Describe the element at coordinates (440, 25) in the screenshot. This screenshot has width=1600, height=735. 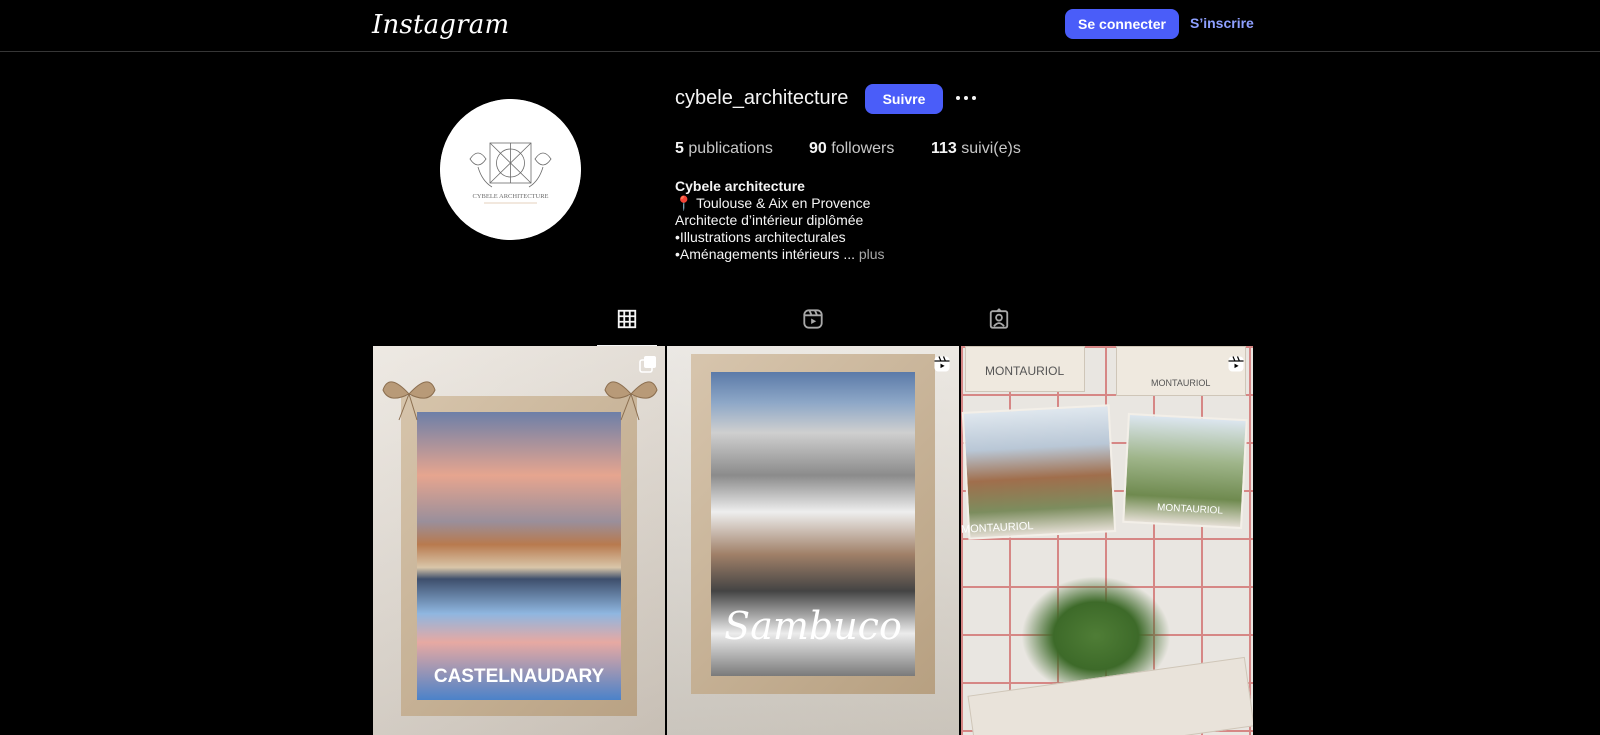
I see `instagram-logo: Instagram` at that location.